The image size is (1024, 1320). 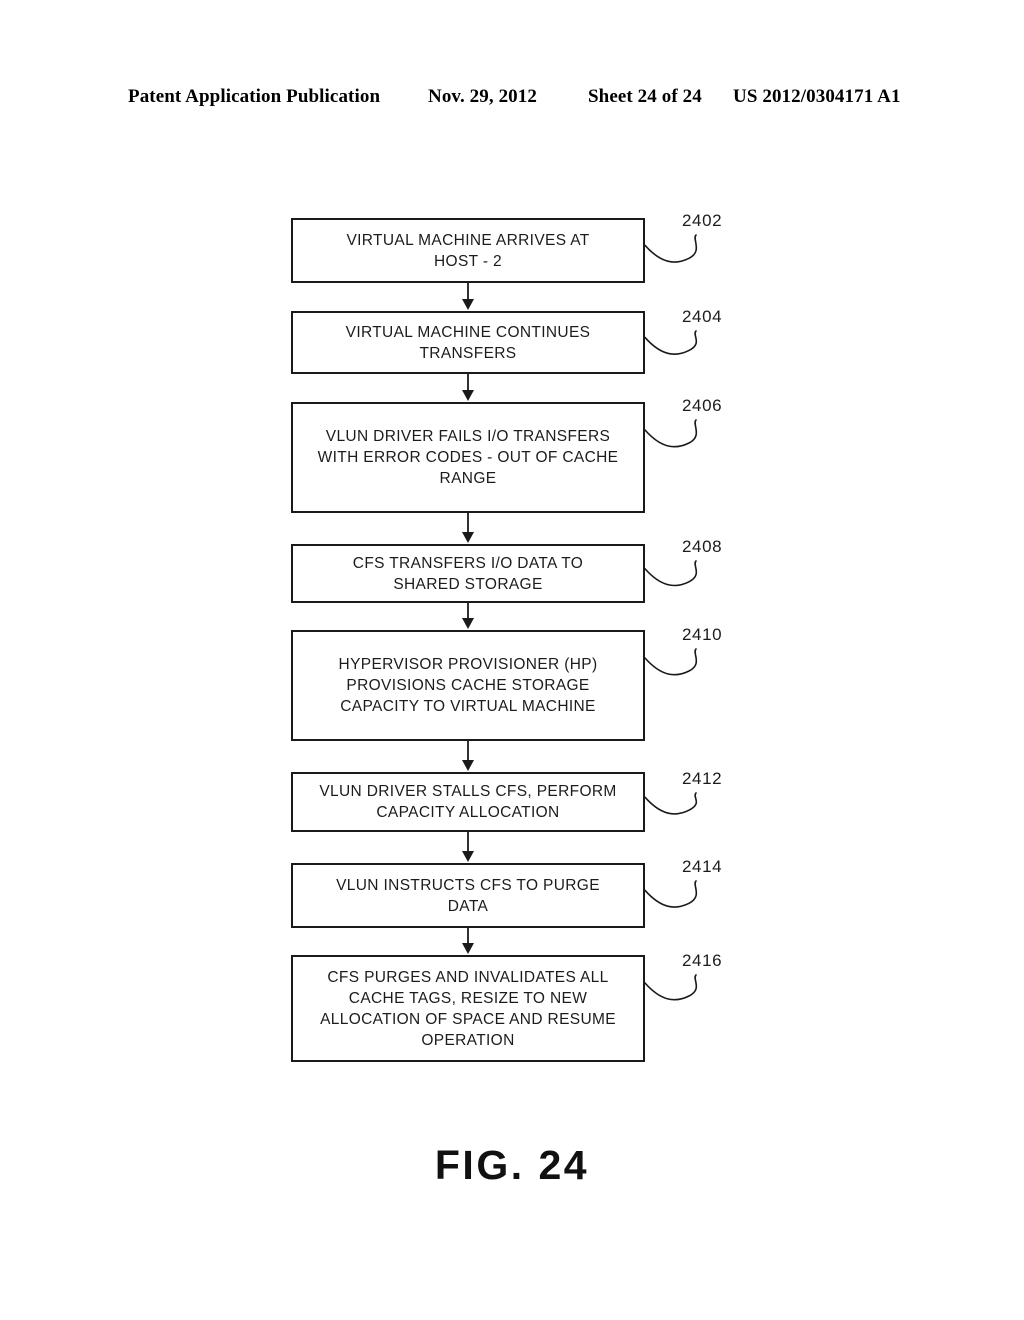 I want to click on reference-numeral-2404: 2404, so click(x=702, y=316).